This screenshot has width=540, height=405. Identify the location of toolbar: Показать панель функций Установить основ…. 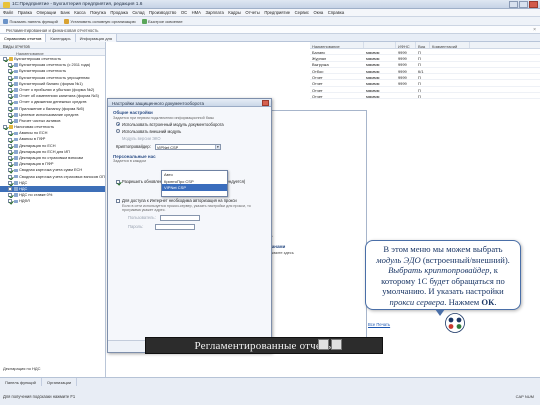
(270, 21).